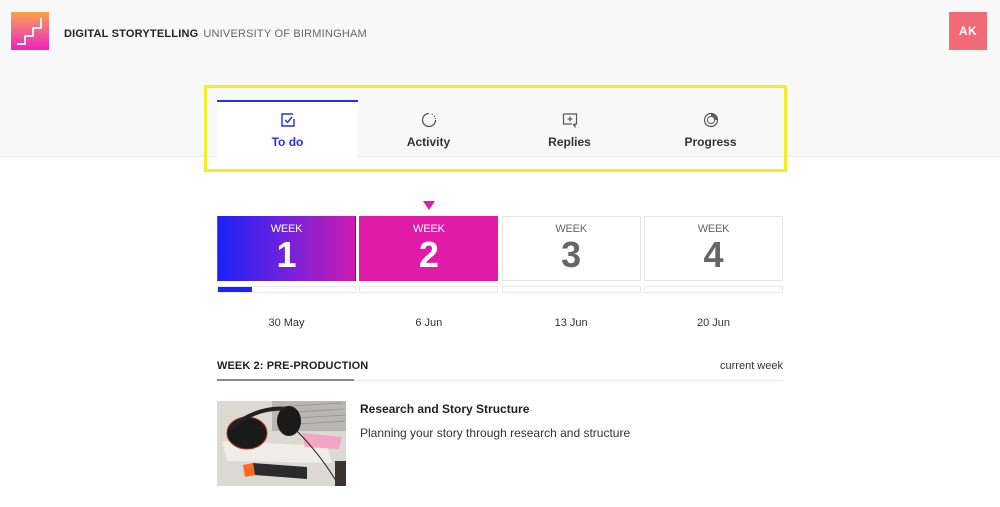 Image resolution: width=1000 pixels, height=507 pixels. I want to click on organization-name: UNIVERSITY OF BIRMINGHAM, so click(285, 34).